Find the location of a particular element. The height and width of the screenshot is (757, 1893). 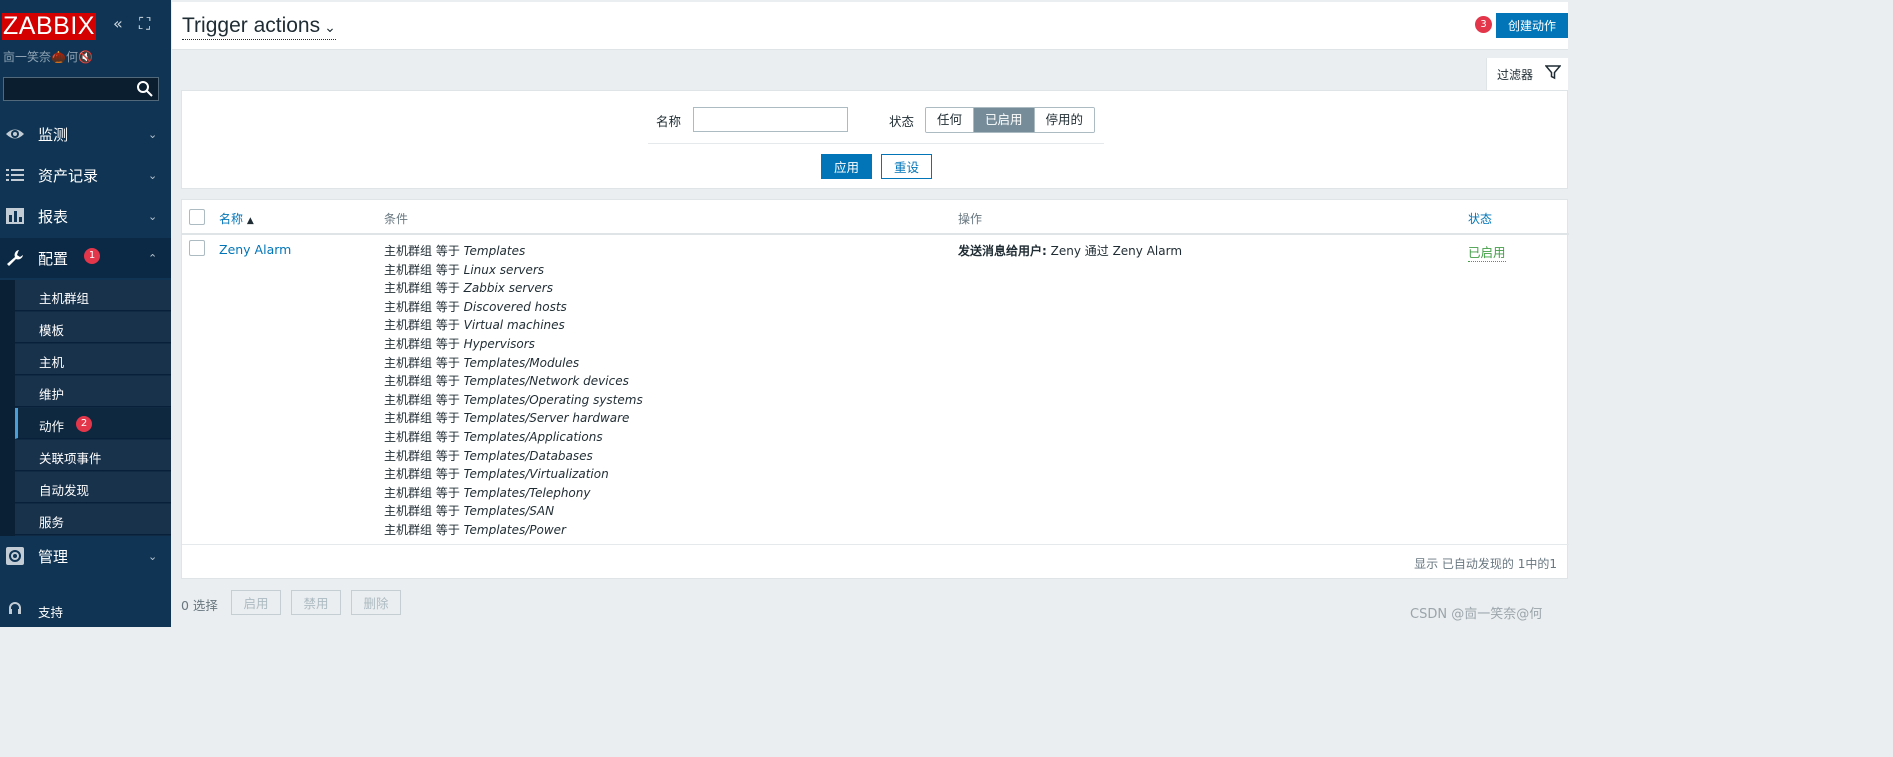

column-header-name-label: 名称 is located at coordinates (231, 219).